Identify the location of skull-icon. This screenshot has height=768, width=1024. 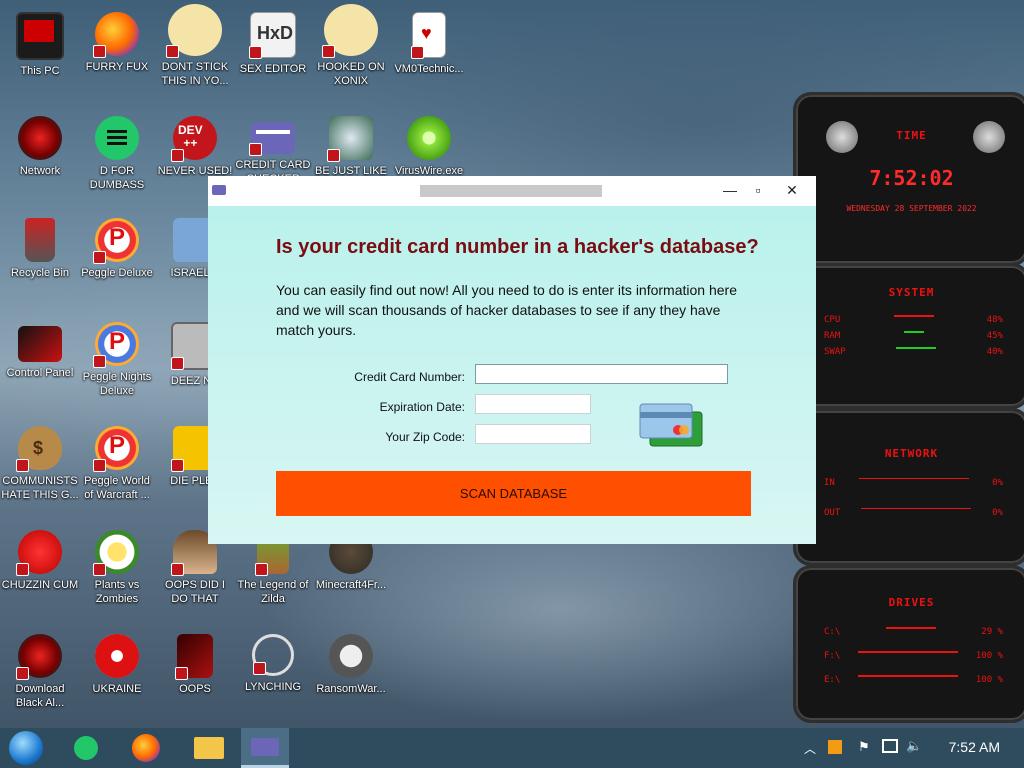
(351, 656).